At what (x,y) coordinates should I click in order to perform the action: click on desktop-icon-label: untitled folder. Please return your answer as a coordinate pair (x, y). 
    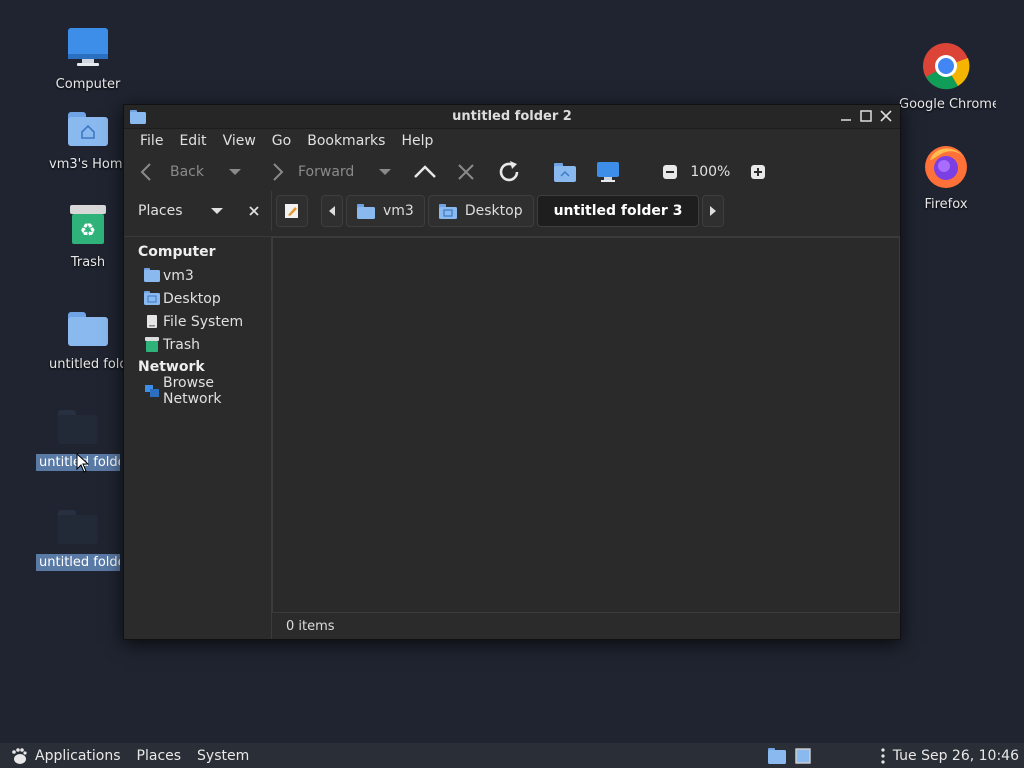
    Looking at the image, I should click on (89, 364).